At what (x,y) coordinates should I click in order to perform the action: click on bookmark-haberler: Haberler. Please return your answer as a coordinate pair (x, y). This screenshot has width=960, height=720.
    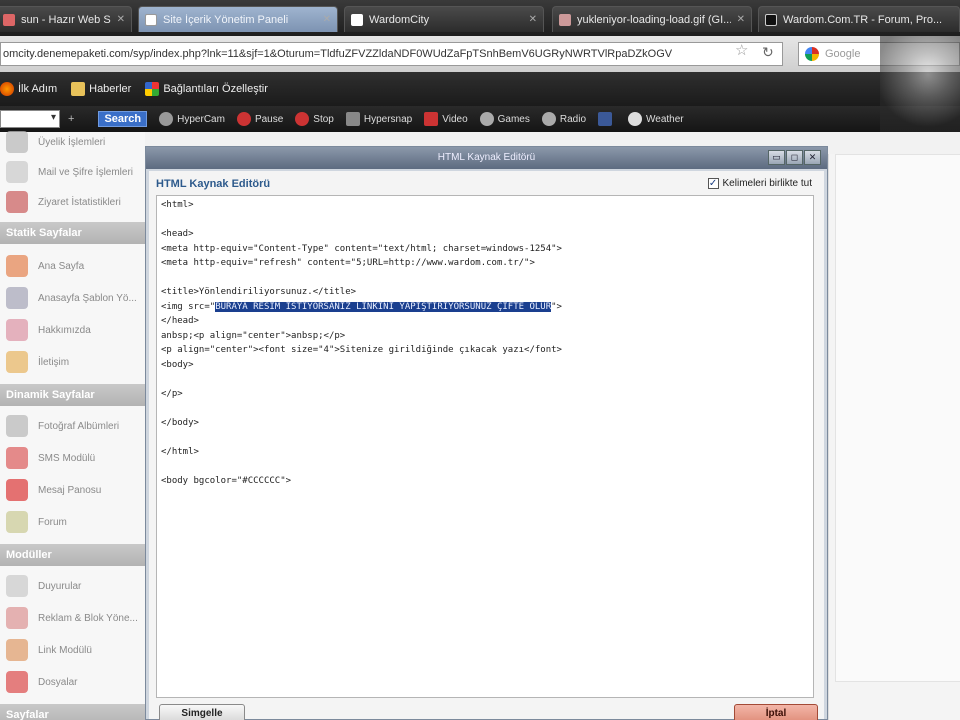
    Looking at the image, I should click on (101, 89).